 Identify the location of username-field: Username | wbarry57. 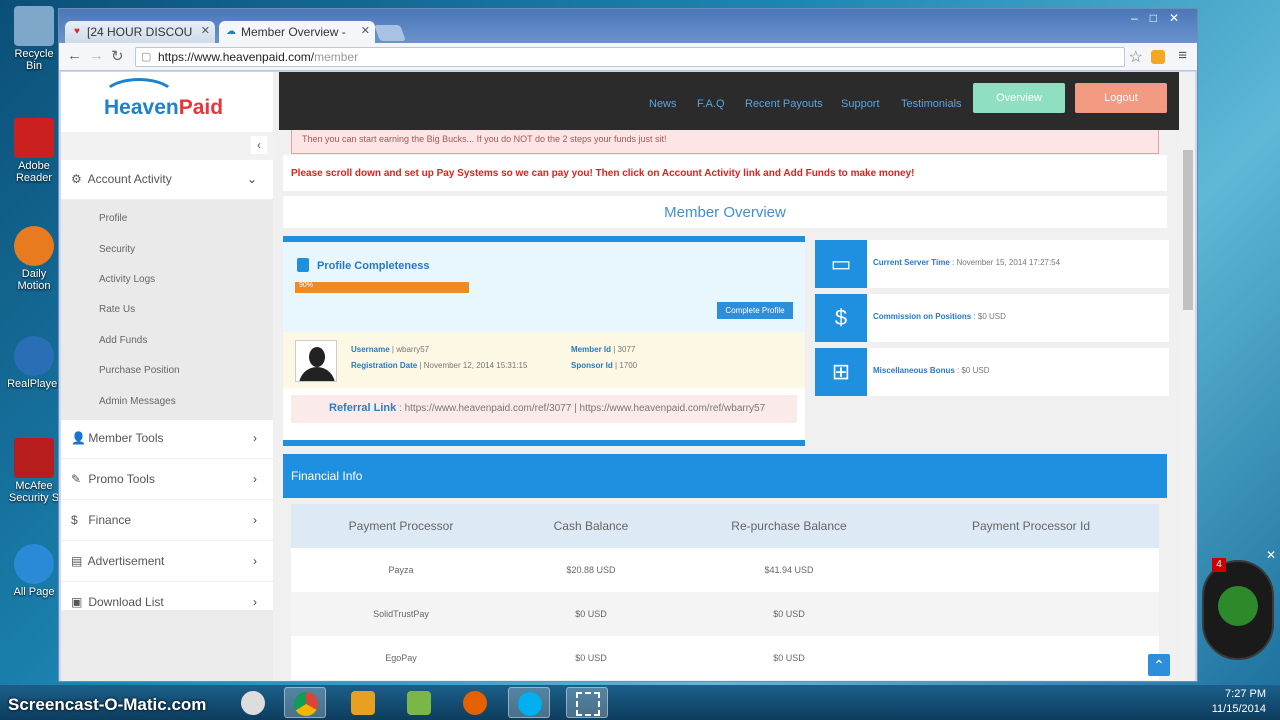
(390, 349).